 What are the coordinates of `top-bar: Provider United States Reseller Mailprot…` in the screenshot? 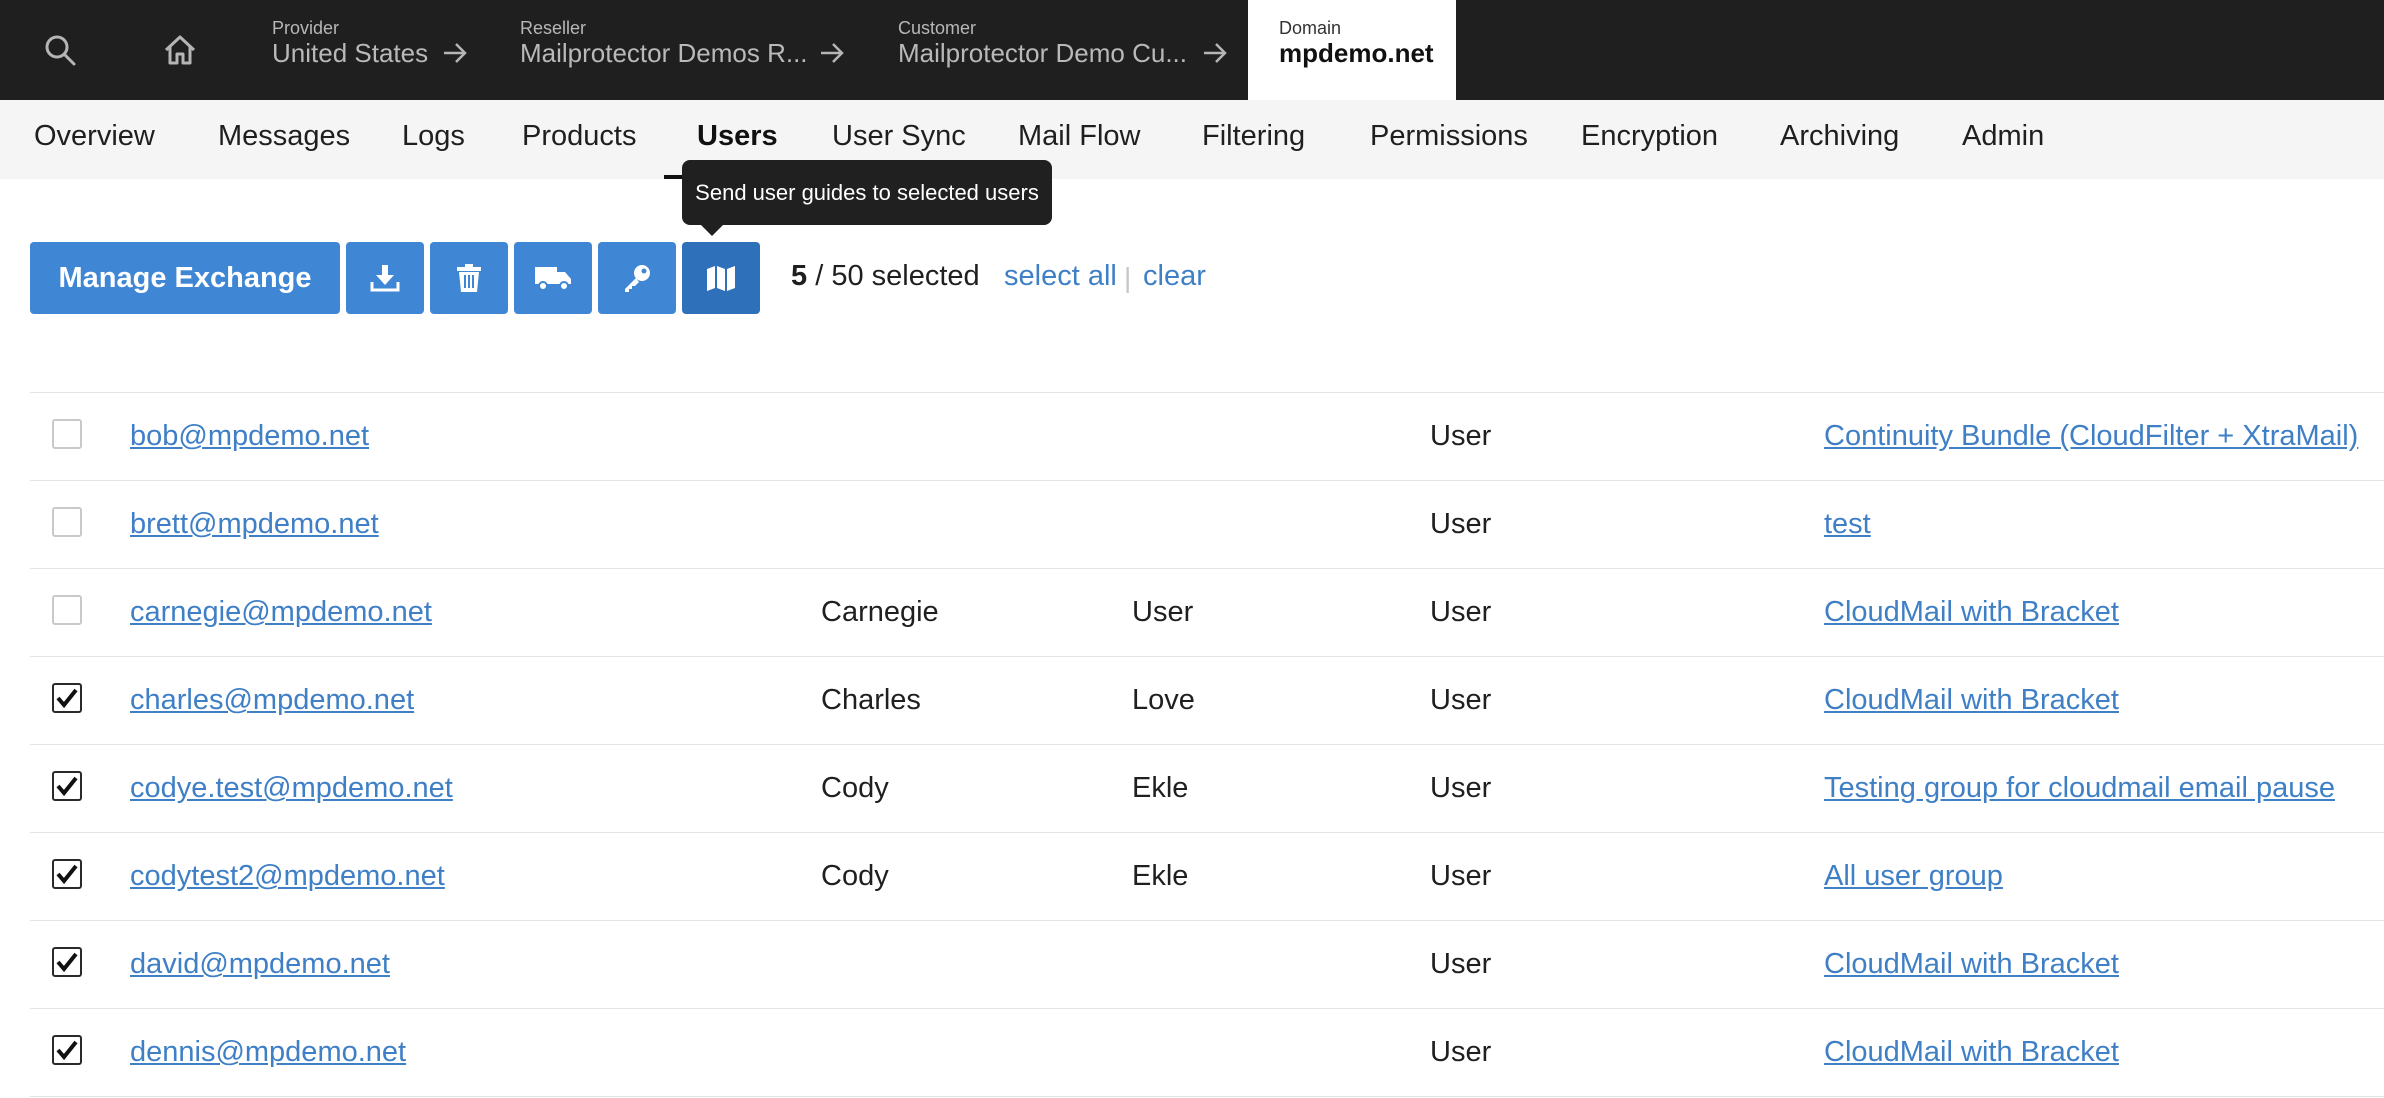 It's located at (1192, 50).